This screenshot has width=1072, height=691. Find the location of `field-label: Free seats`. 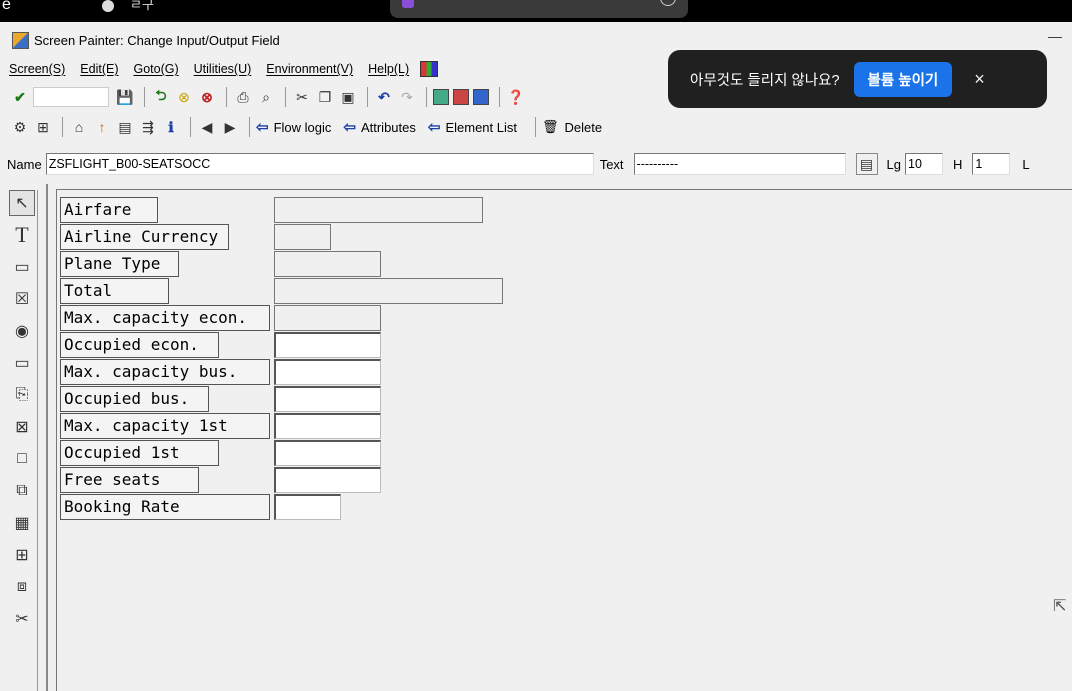

field-label: Free seats is located at coordinates (129, 480).